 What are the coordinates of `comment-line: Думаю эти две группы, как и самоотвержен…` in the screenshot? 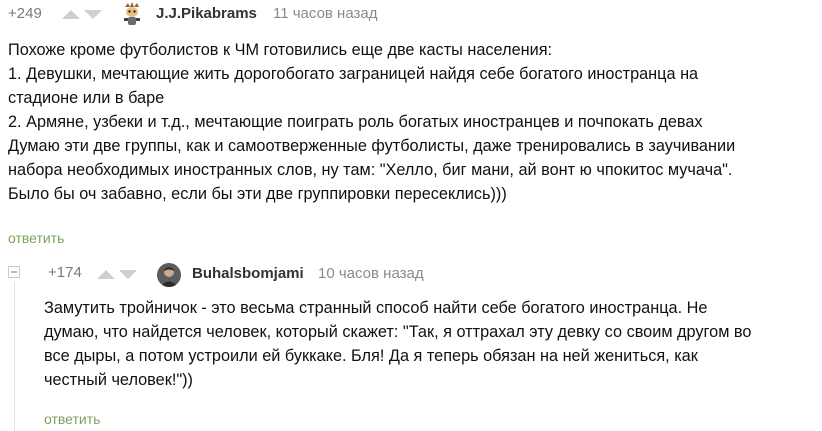 It's located at (372, 146).